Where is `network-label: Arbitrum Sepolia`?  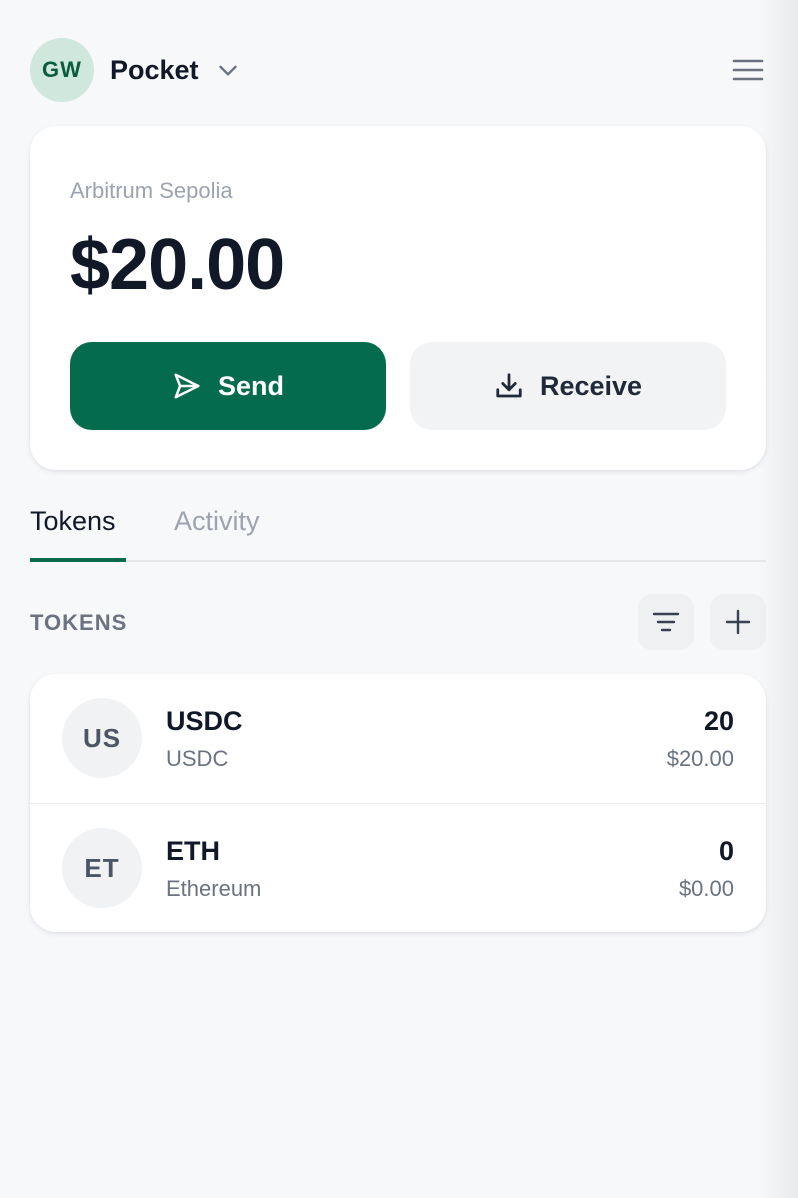
network-label: Arbitrum Sepolia is located at coordinates (151, 190).